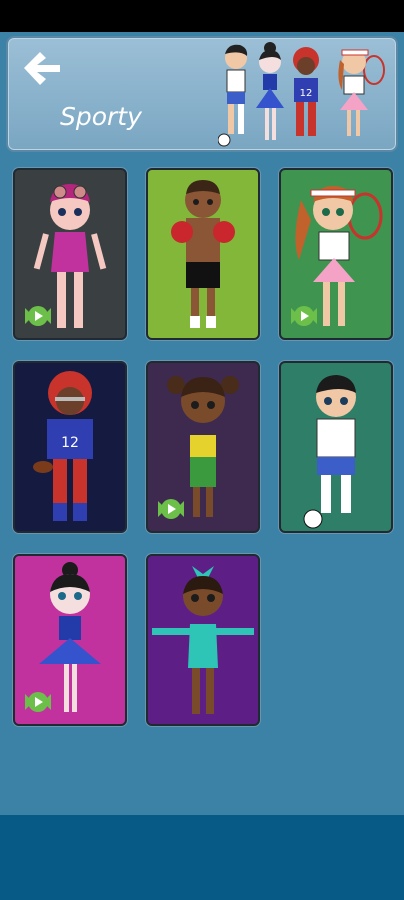  I want to click on status-bar, so click(202, 16).